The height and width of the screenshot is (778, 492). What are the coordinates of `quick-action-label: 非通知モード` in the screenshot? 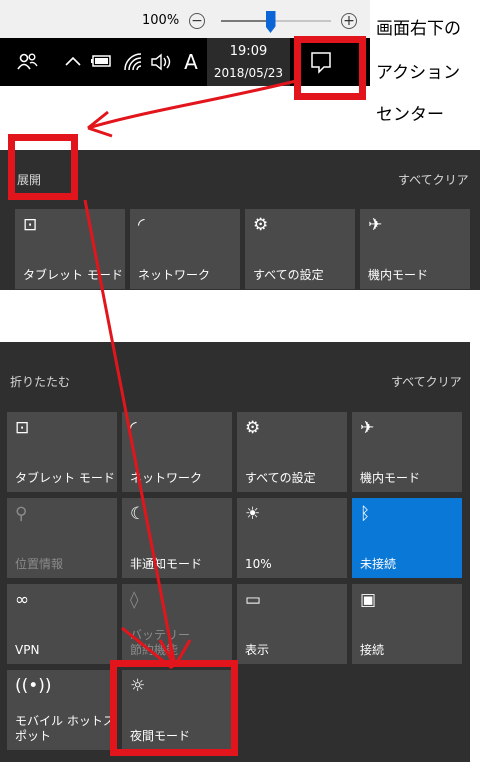 It's located at (166, 564).